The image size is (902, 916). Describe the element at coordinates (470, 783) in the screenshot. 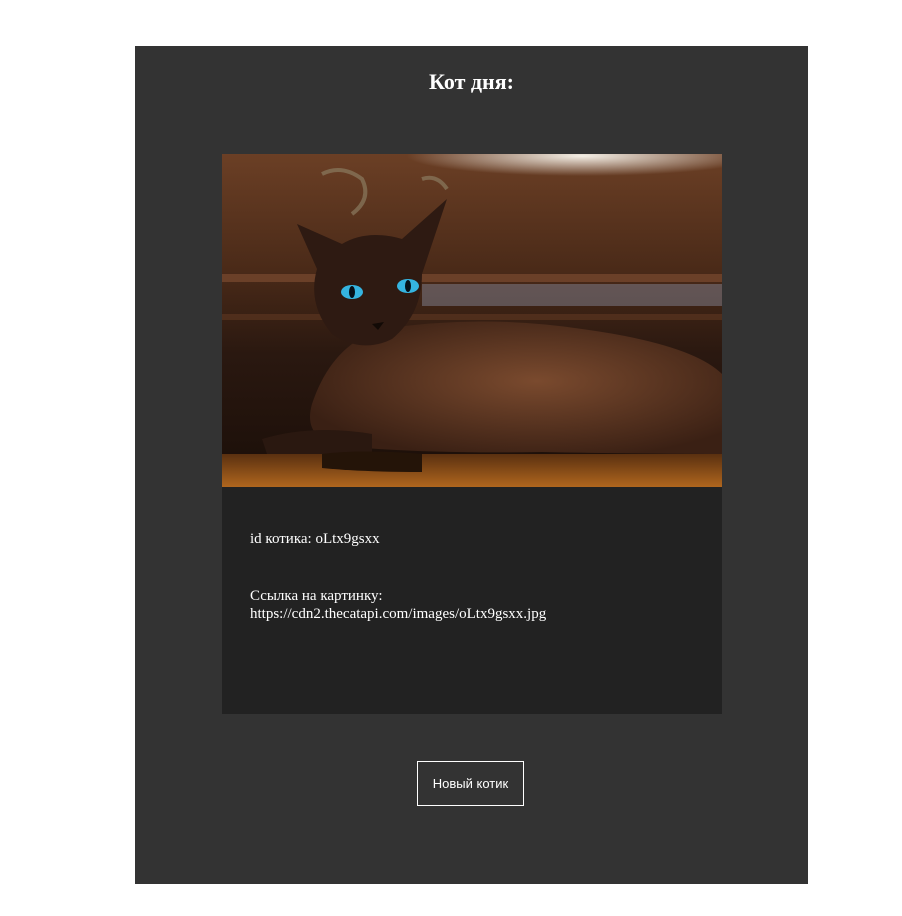

I see `new-cat-button: Новый котик` at that location.